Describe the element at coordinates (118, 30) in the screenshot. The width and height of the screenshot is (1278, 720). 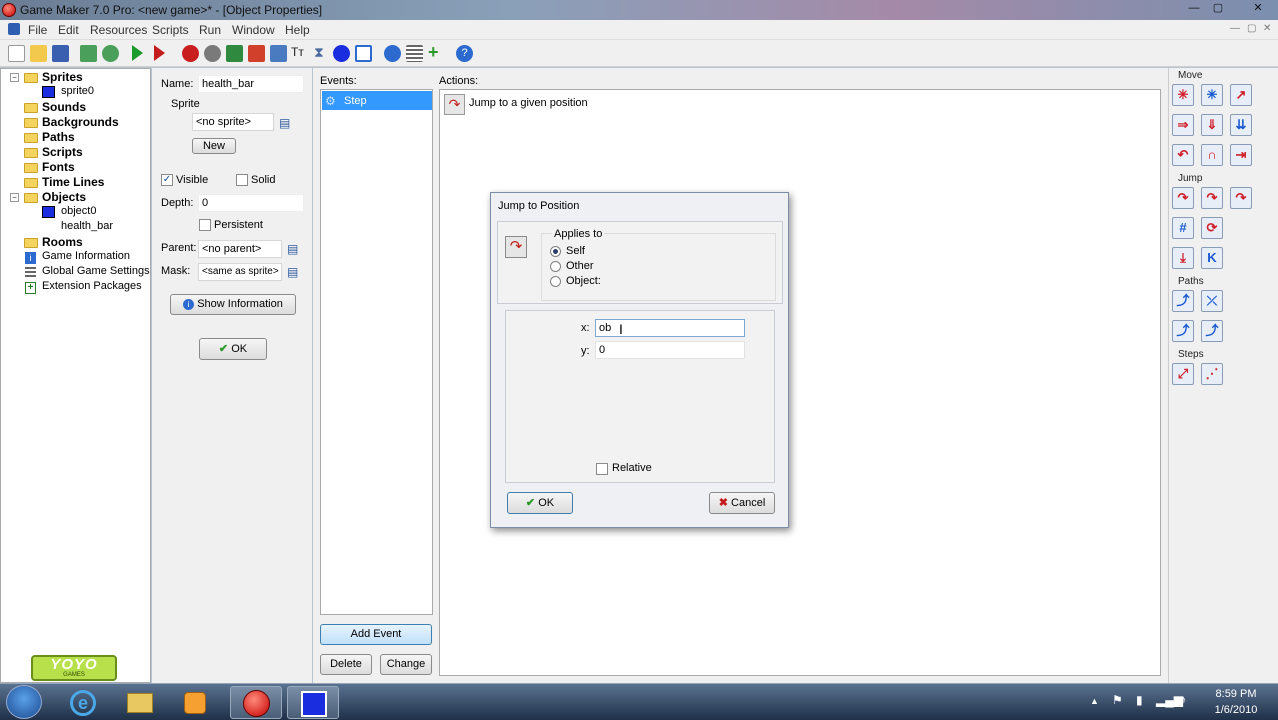
I see `menu-resources: Resources` at that location.